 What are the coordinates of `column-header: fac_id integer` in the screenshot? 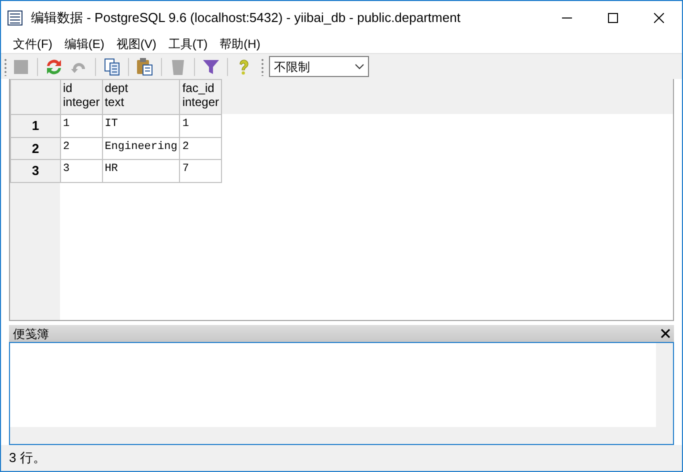 It's located at (201, 97).